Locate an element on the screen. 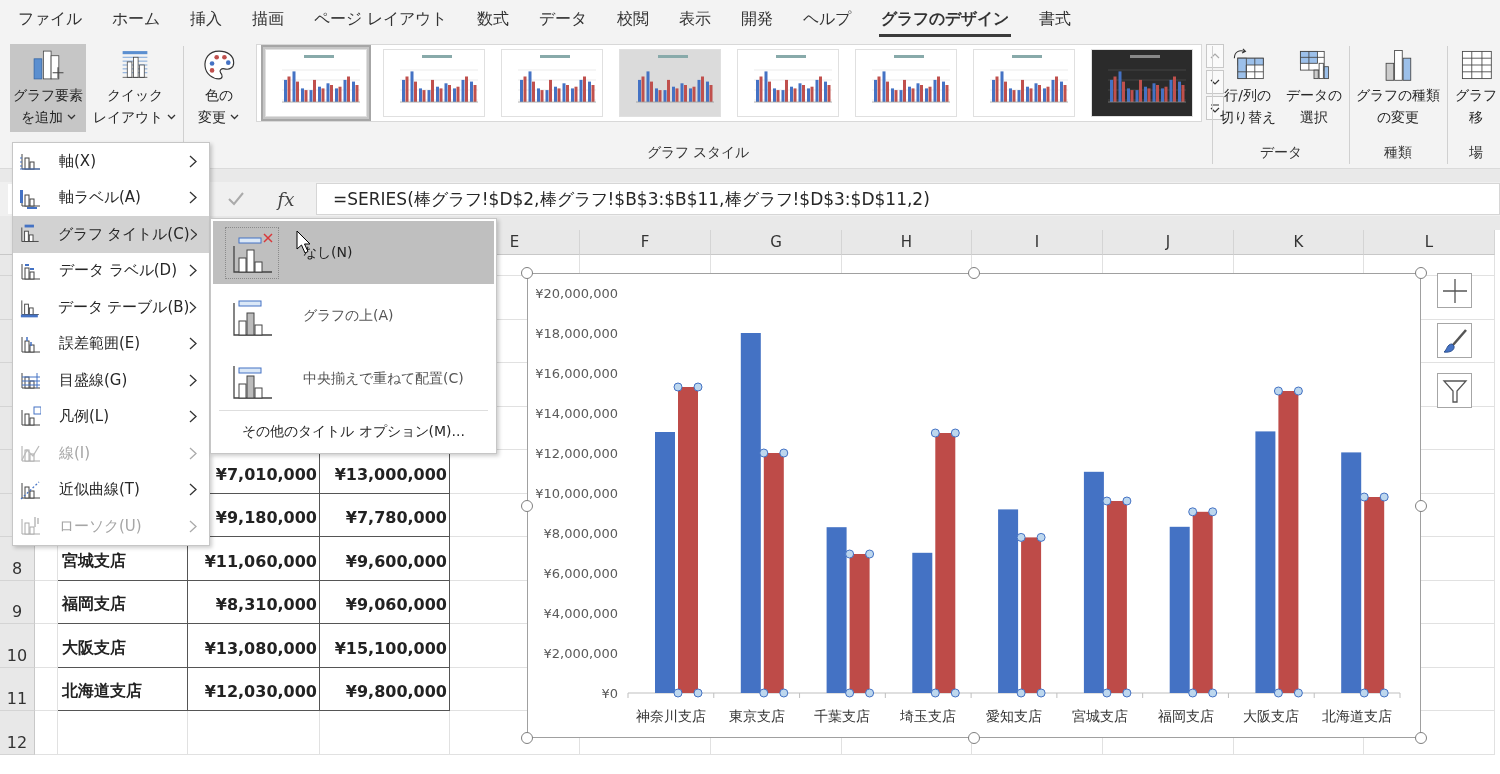  menu-item: グラフ タイトル(C) is located at coordinates (111, 234).